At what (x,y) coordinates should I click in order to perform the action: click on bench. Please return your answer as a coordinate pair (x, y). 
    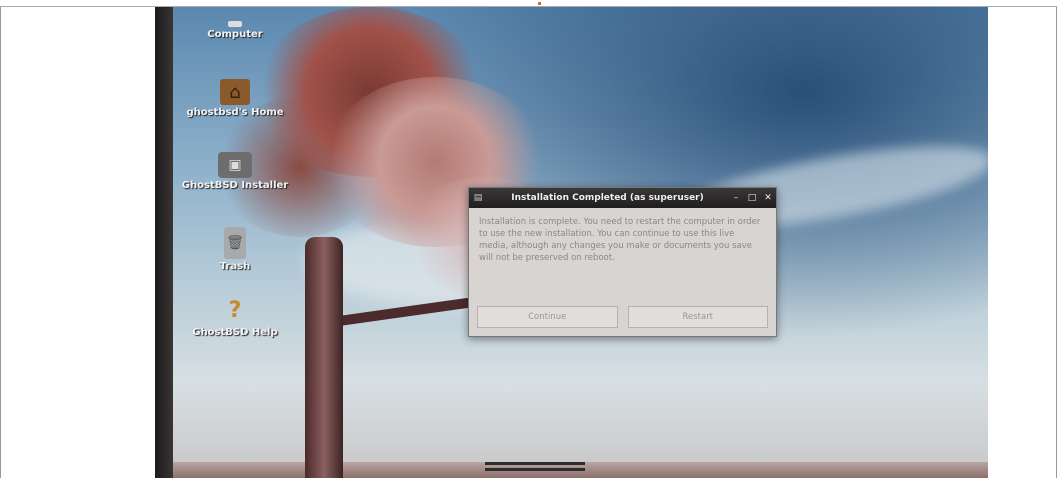
    Looking at the image, I should click on (535, 468).